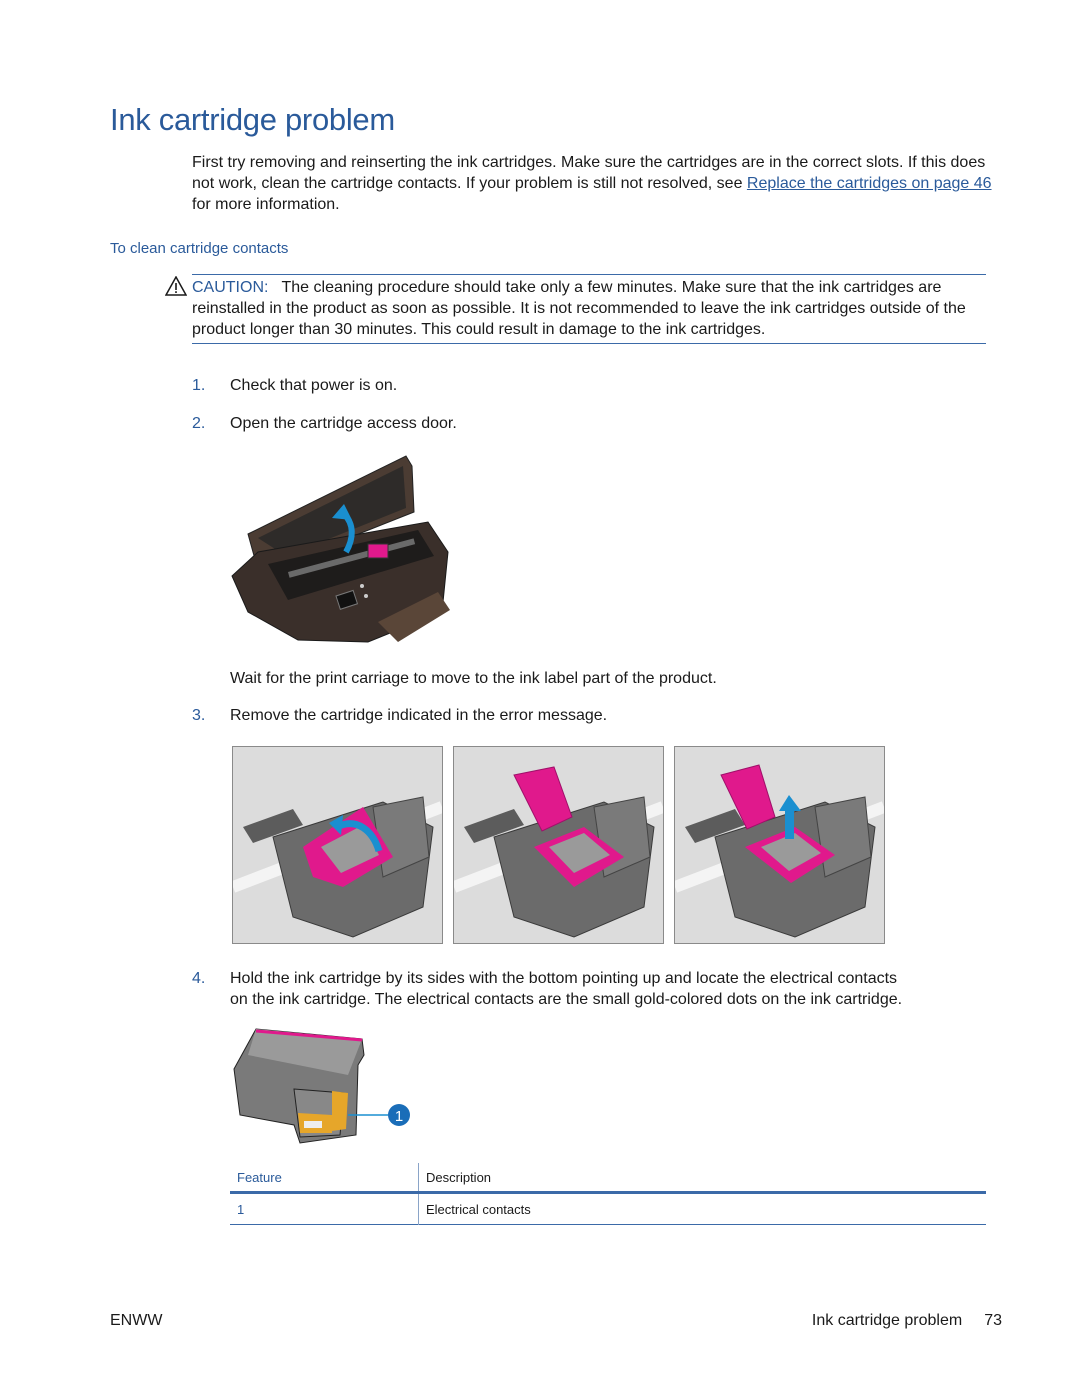 The image size is (1080, 1397). I want to click on step-text: Check that power is on., so click(314, 385).